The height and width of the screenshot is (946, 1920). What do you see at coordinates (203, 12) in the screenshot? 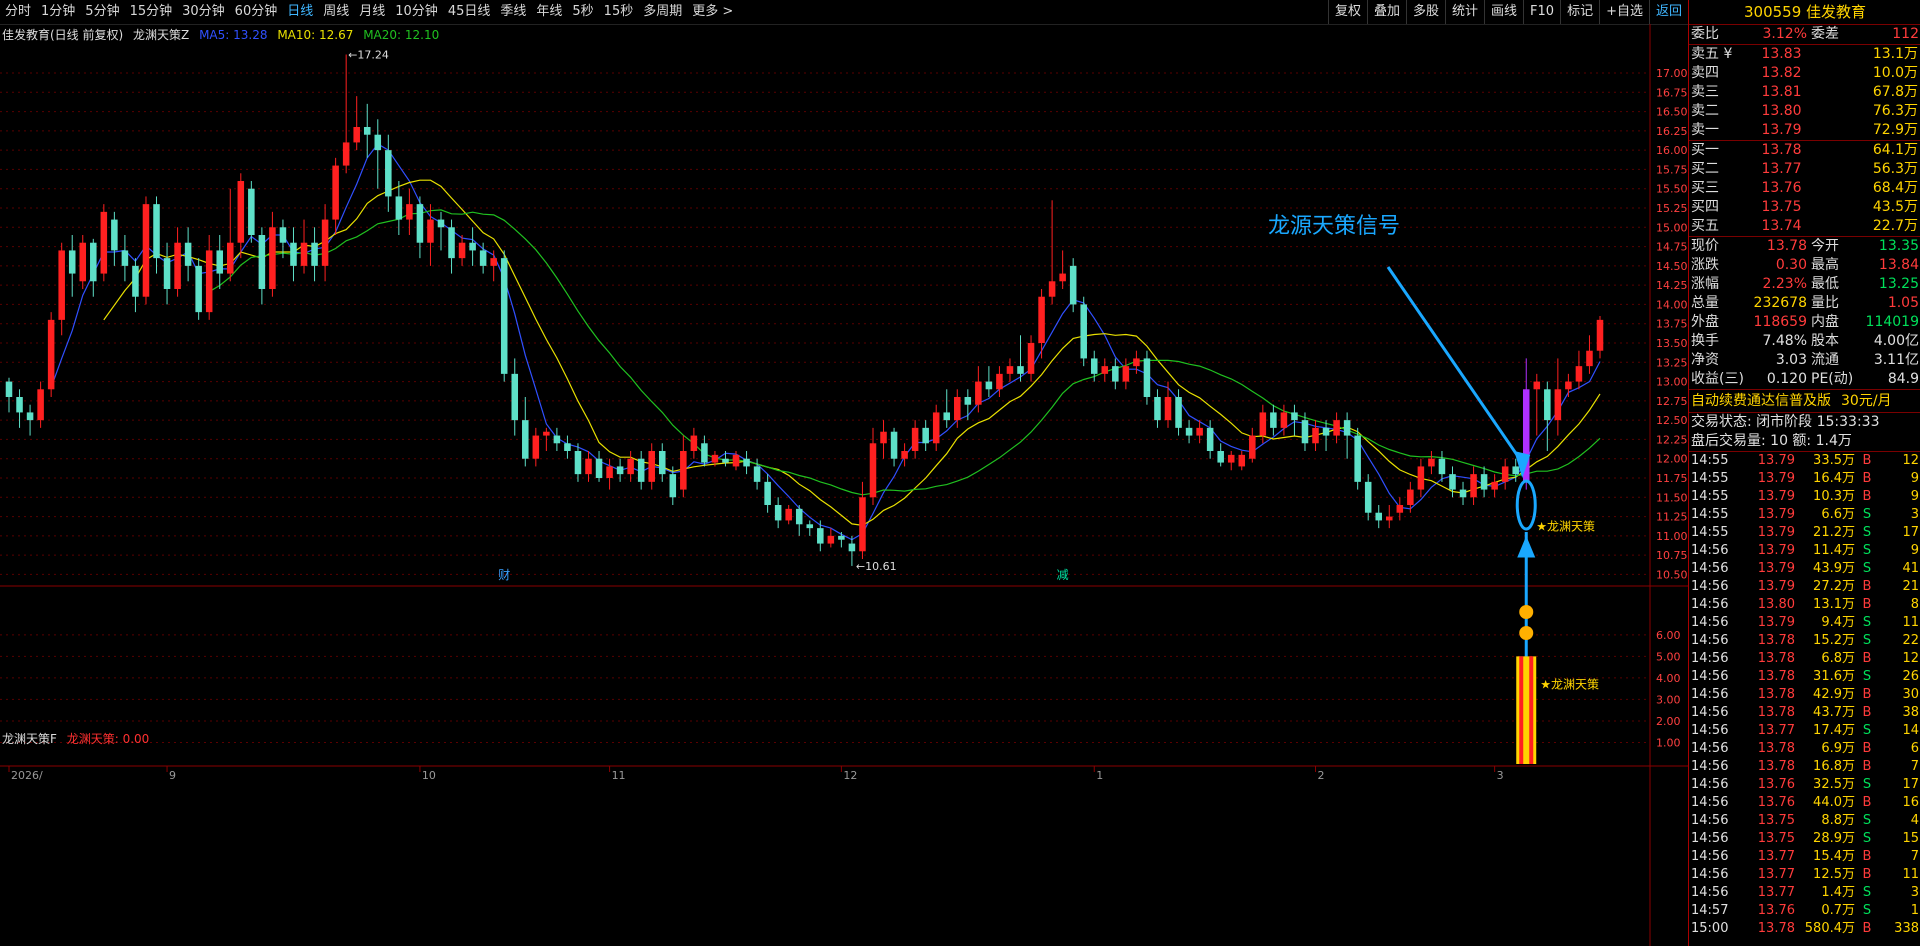
I see `period-tab: 30分钟` at bounding box center [203, 12].